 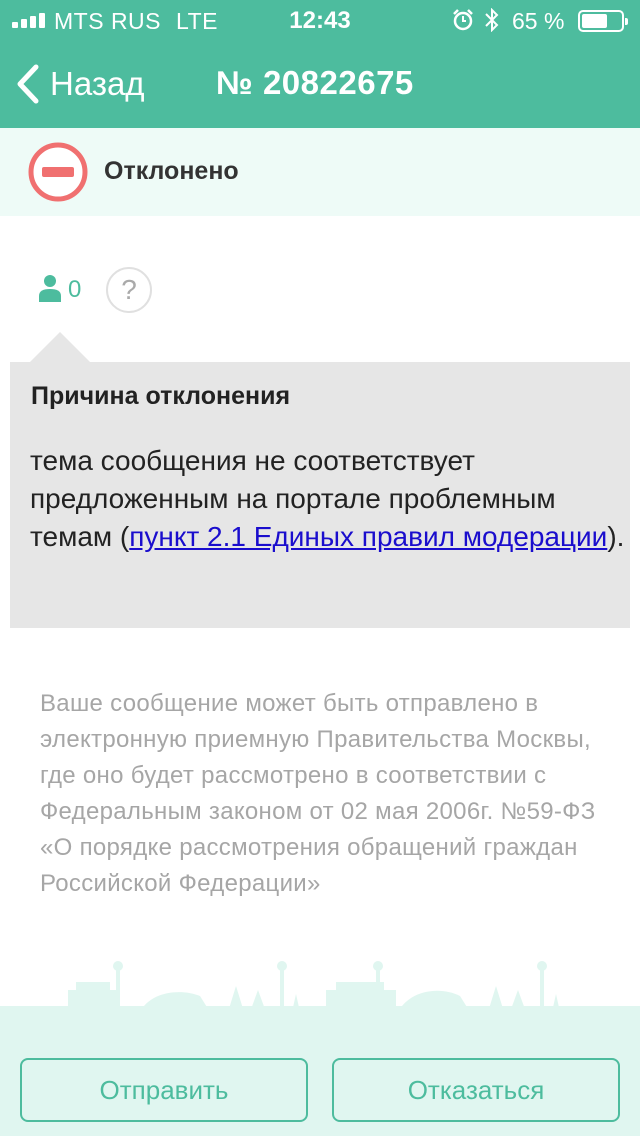 I want to click on reason-text-after: )., so click(x=616, y=536).